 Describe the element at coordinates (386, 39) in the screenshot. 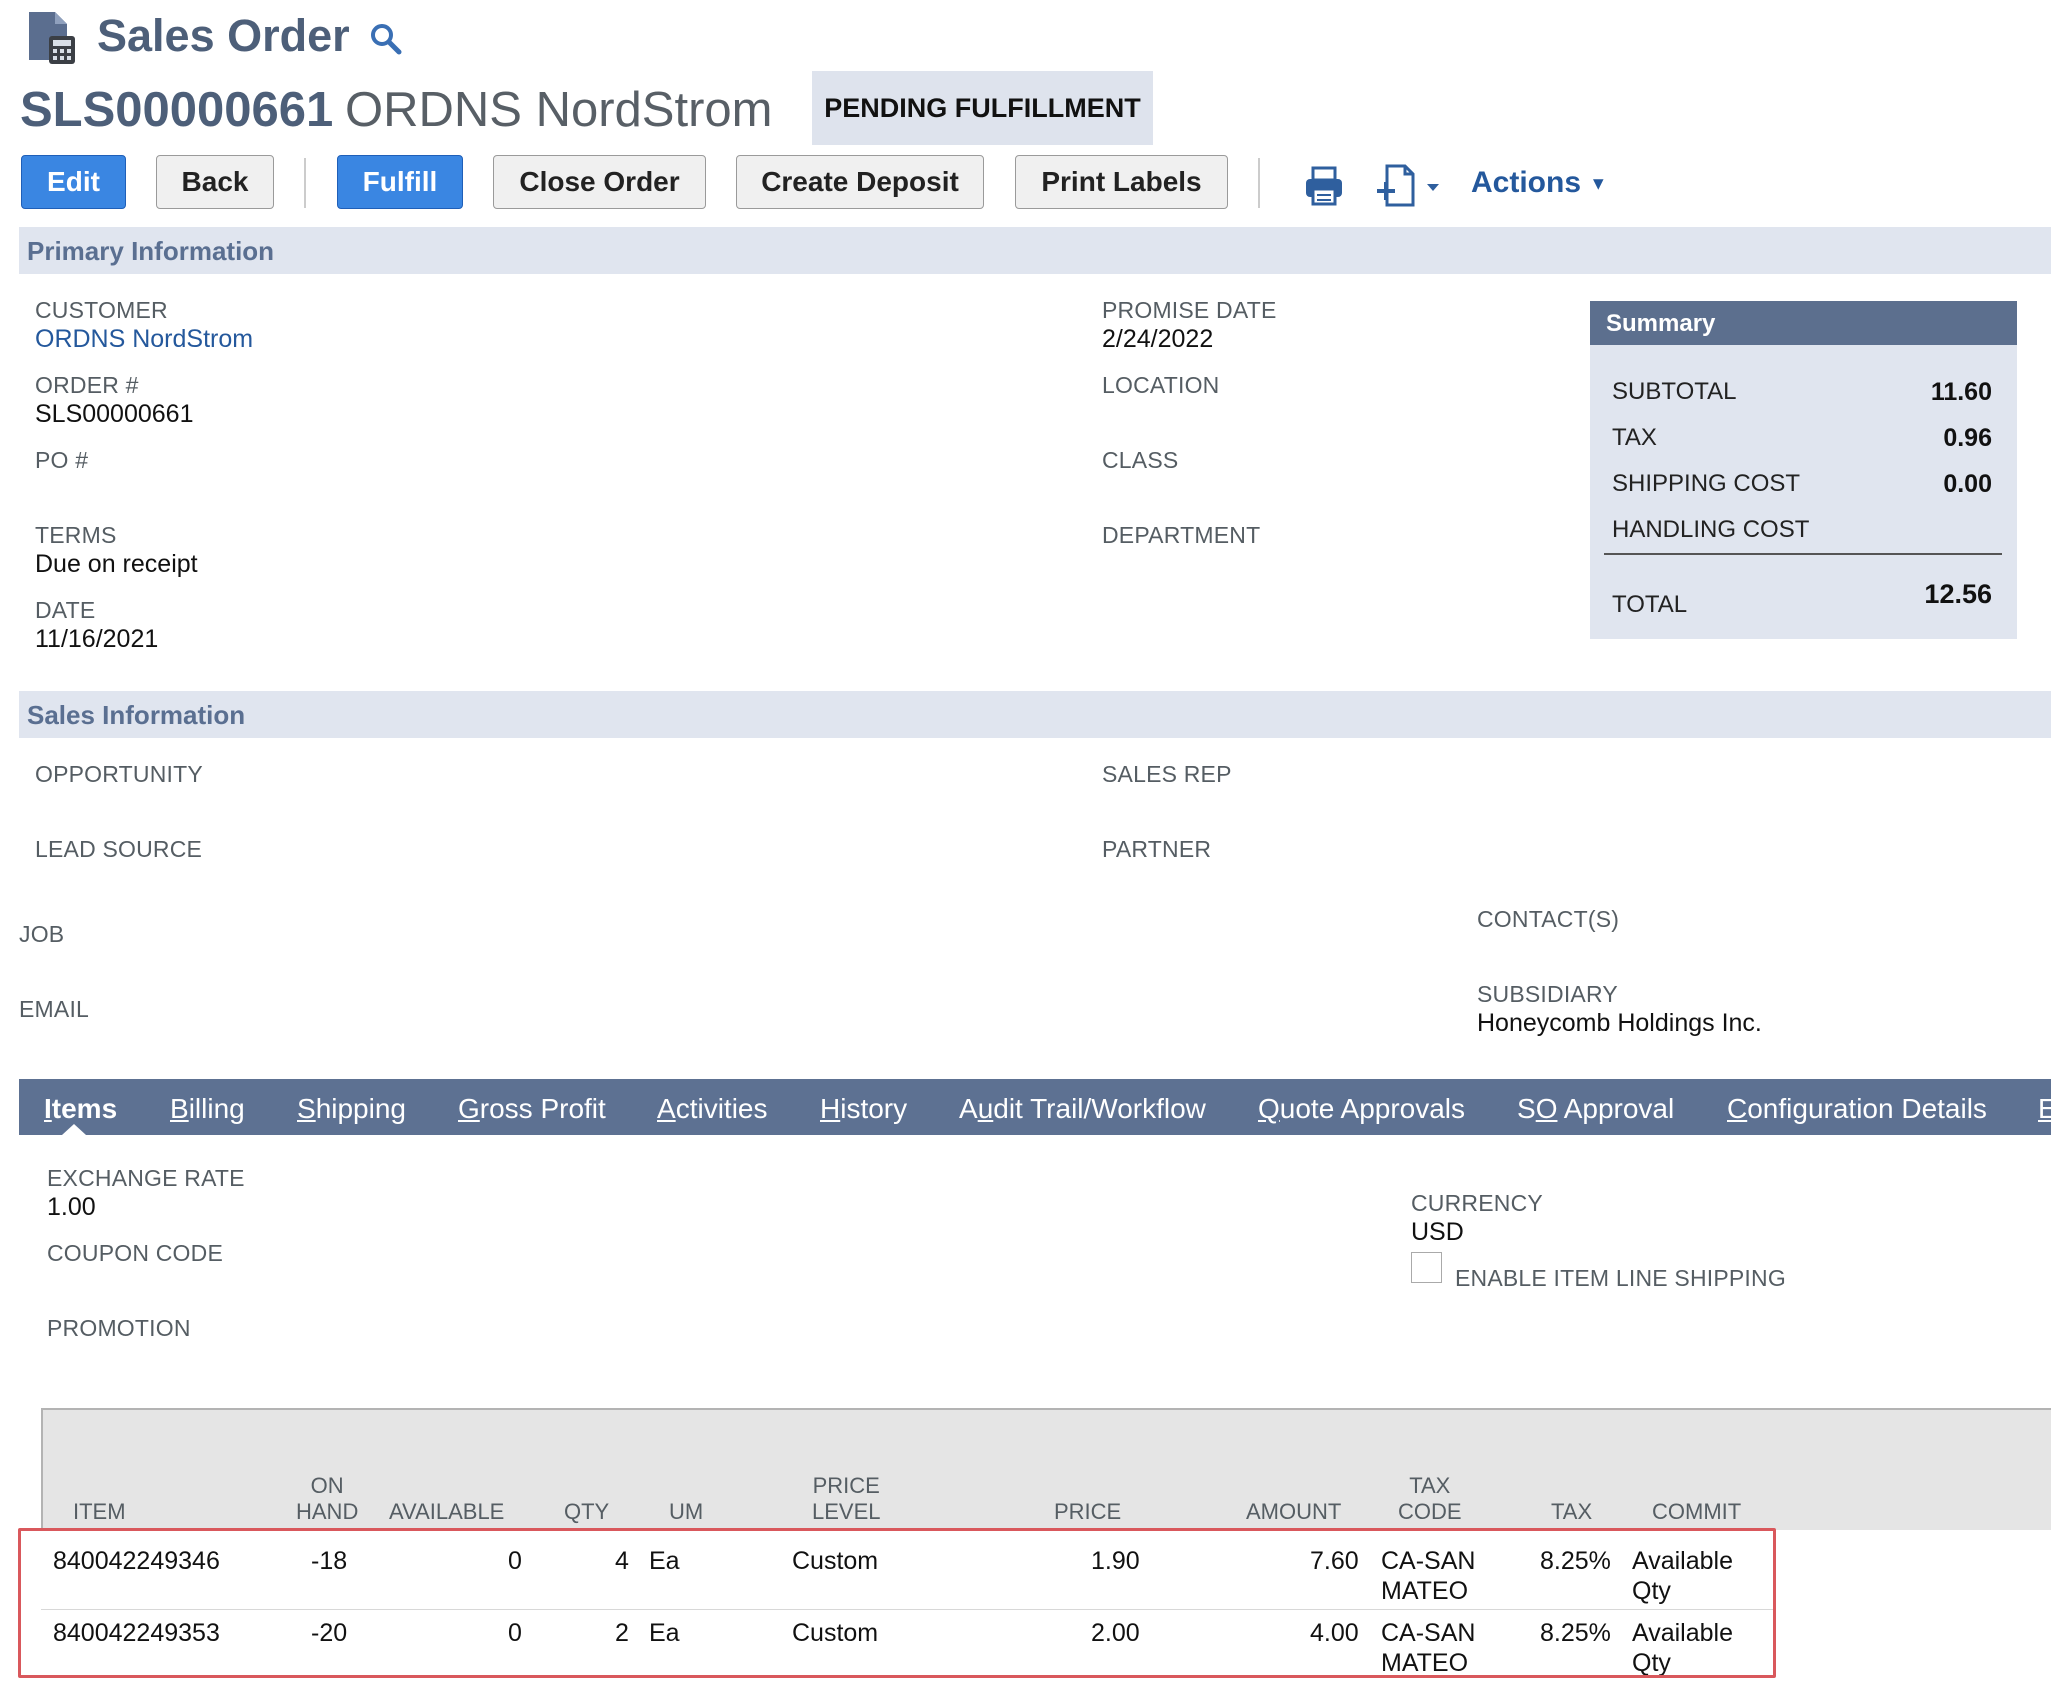

I see `search-icon` at that location.